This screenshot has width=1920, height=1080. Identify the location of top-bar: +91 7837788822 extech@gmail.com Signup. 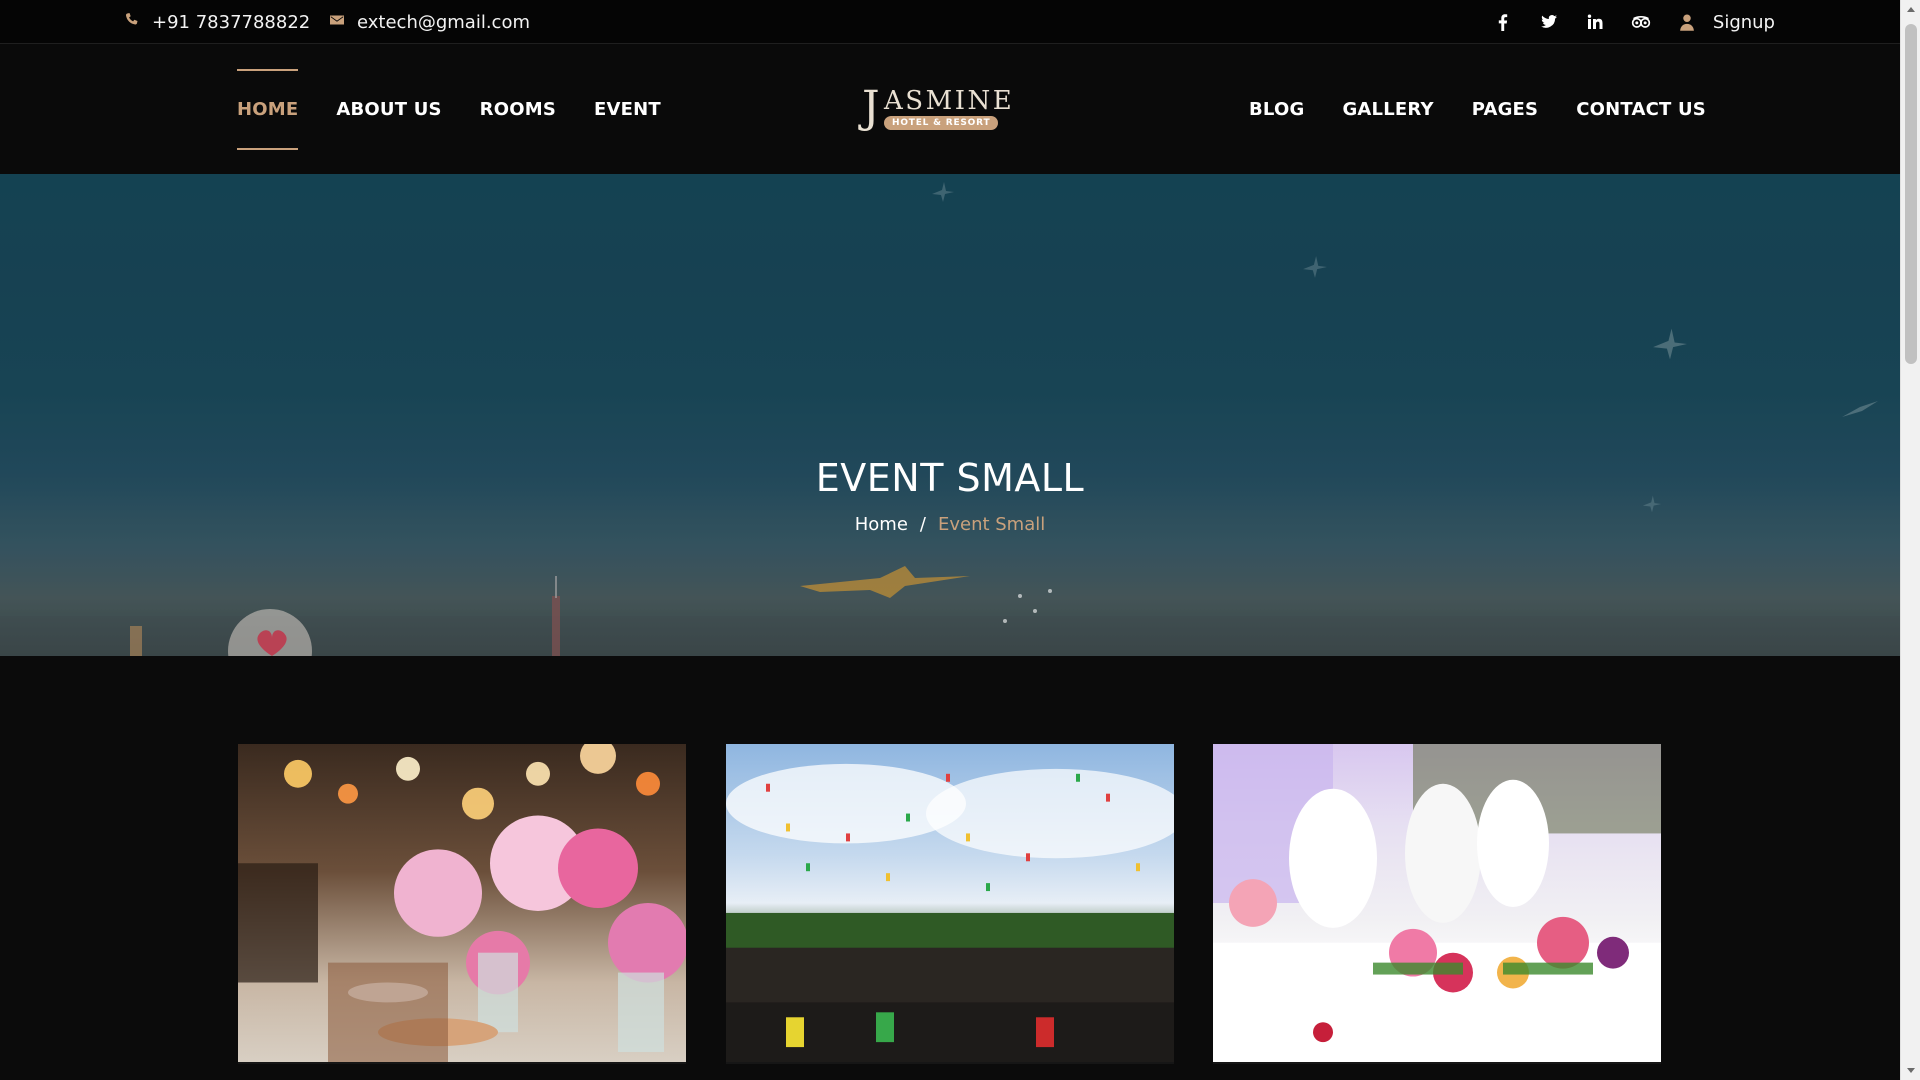
(950, 22).